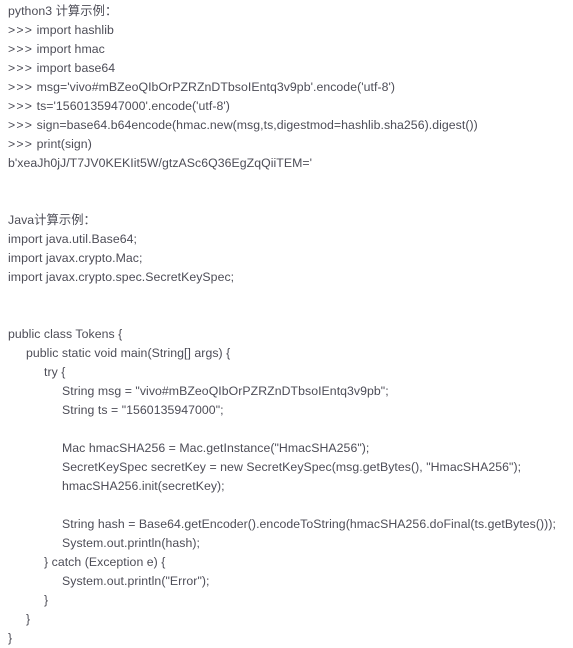  What do you see at coordinates (119, 106) in the screenshot?
I see `code-line: >>> ts='1560135947000'.encode('utf-8')` at bounding box center [119, 106].